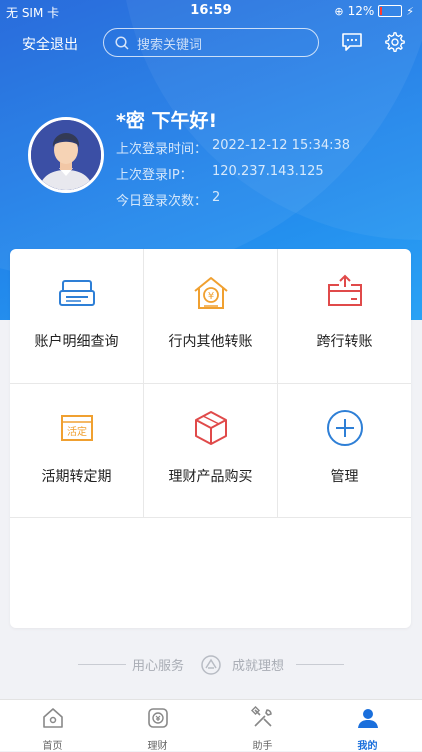 This screenshot has height=752, width=422. I want to click on last-login-ip-row: 上次登录IP： 120.237.143.125, so click(220, 173).